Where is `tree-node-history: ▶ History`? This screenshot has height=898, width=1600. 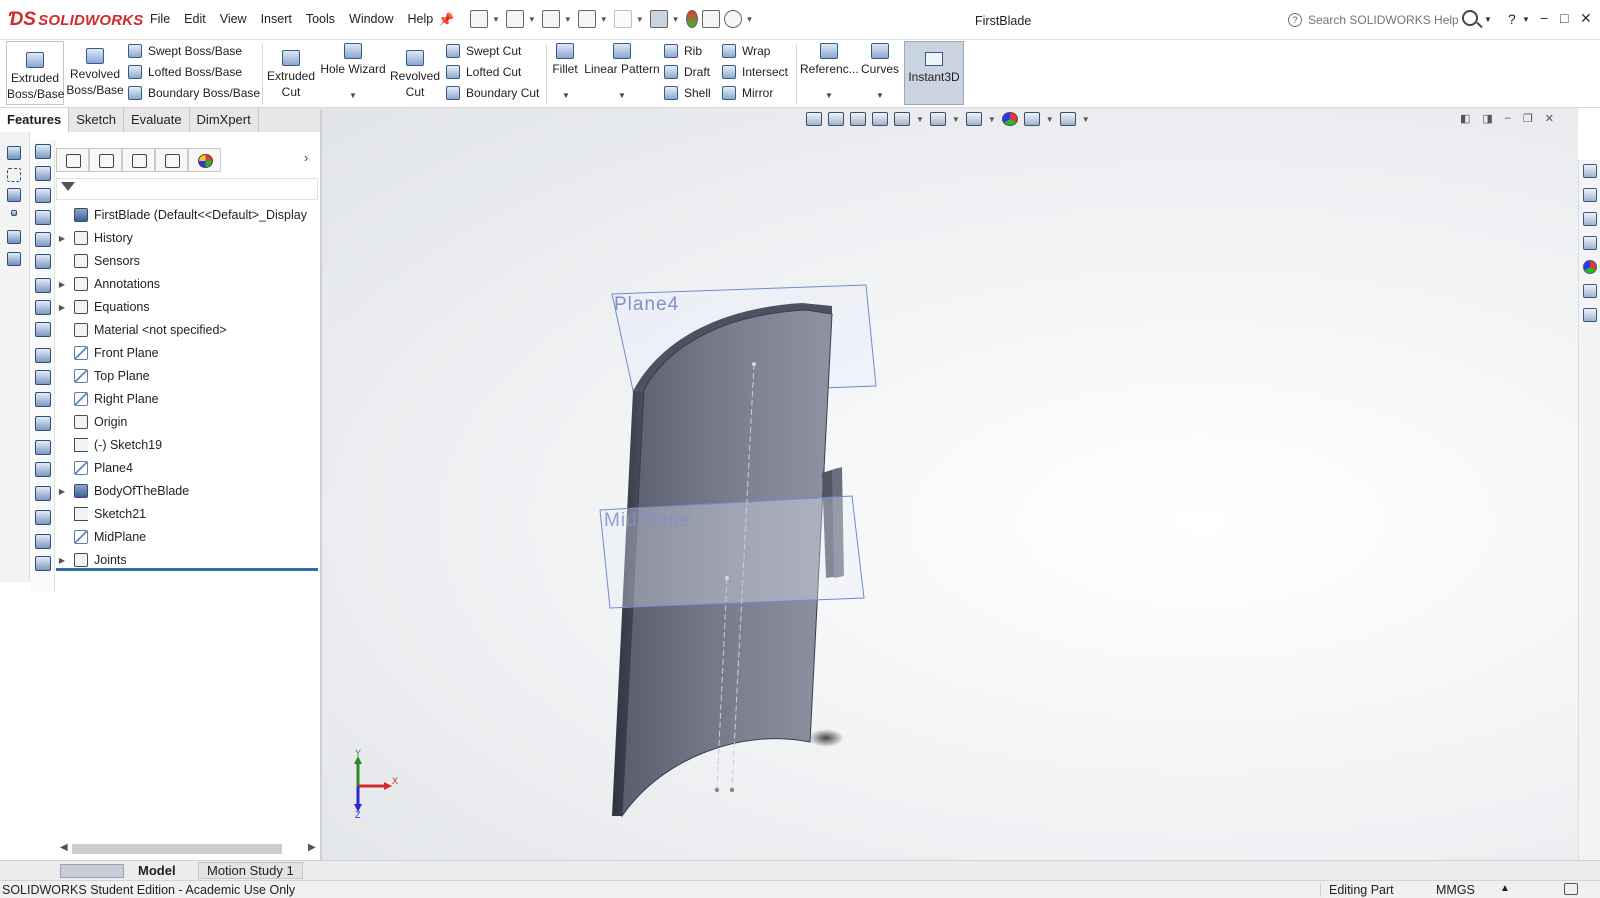 tree-node-history: ▶ History is located at coordinates (94, 238).